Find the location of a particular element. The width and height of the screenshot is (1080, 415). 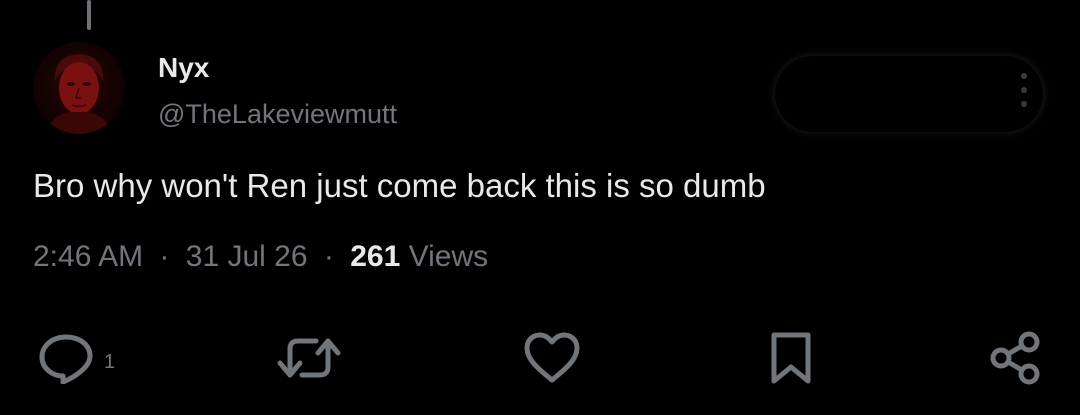

views-label: Views is located at coordinates (448, 256).